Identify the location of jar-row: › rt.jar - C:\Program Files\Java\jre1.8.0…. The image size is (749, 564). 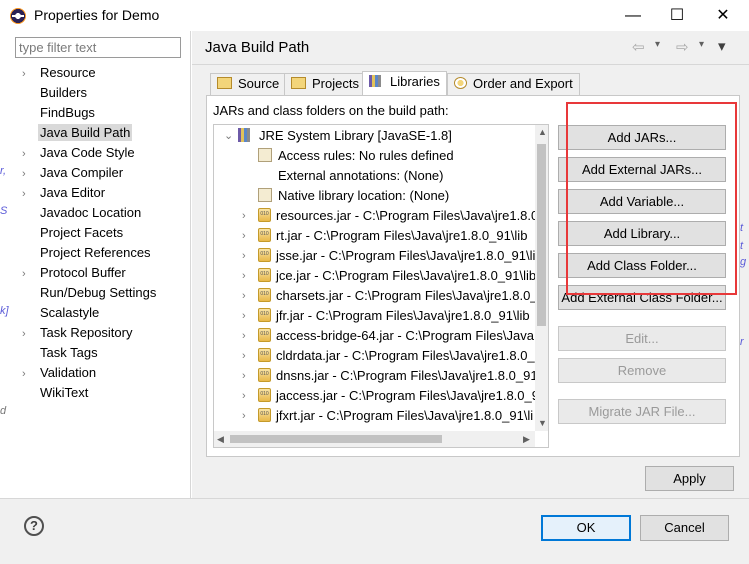
(384, 236).